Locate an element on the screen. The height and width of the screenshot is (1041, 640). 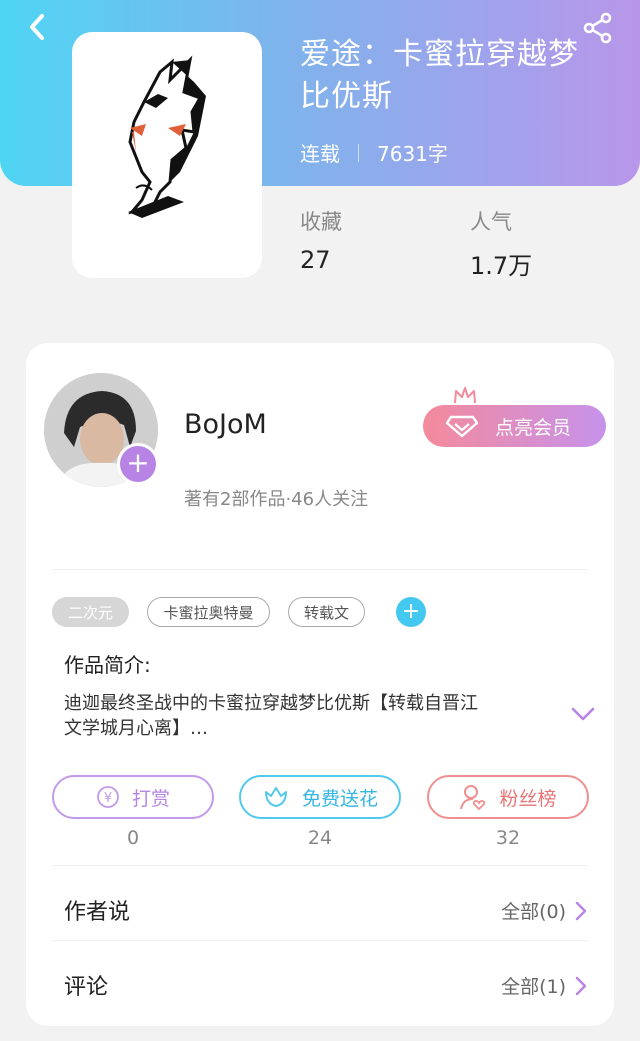
vip-member-label: 点亮会员 is located at coordinates (533, 427).